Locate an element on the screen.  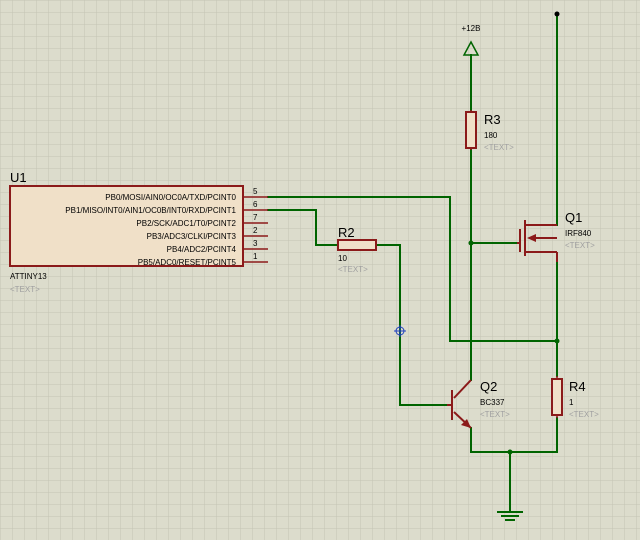
q1-reference: Q1 is located at coordinates (573, 217).